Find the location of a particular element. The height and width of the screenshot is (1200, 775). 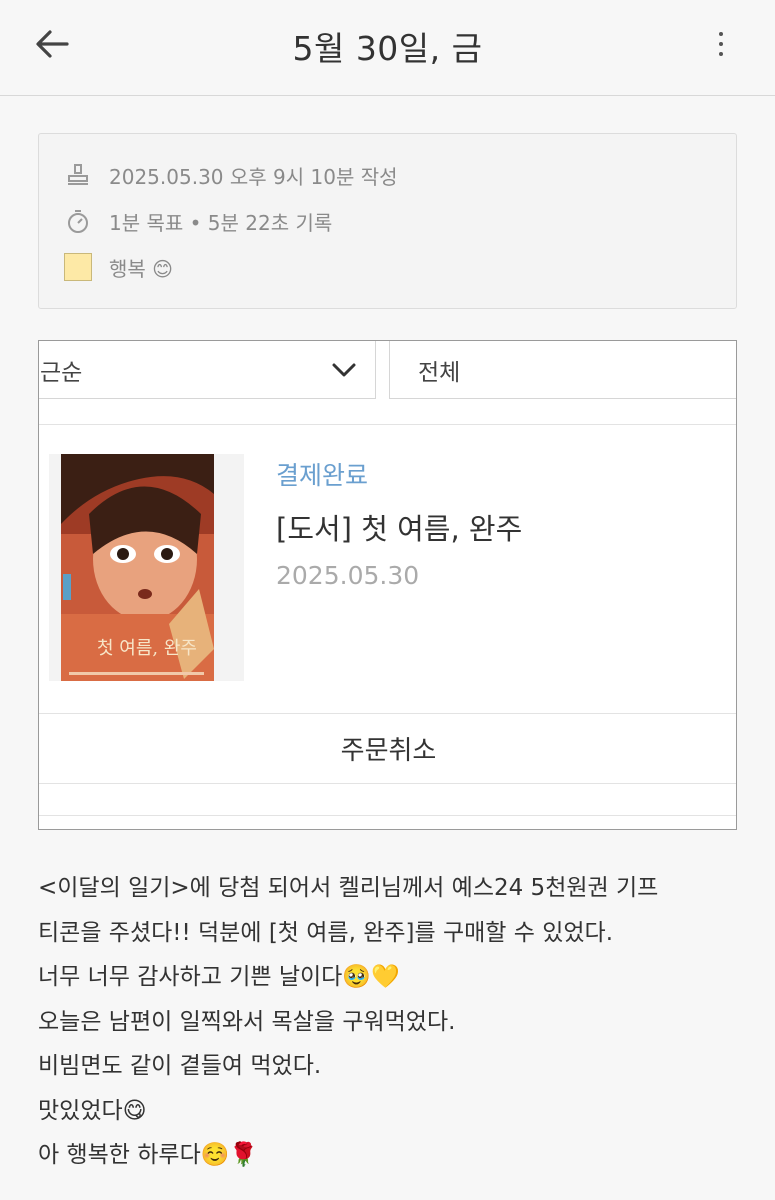

payment-status: 결제완료 is located at coordinates (322, 475).